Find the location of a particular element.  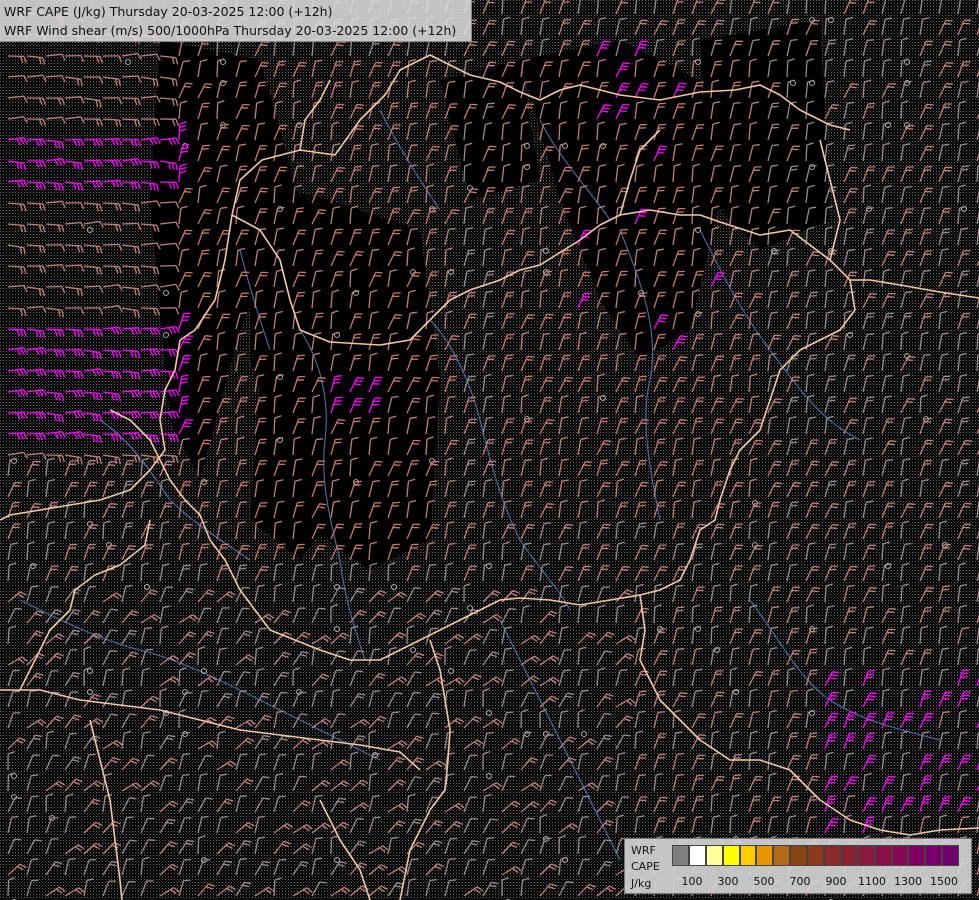

legend-label-unit: J/kg is located at coordinates (641, 883).